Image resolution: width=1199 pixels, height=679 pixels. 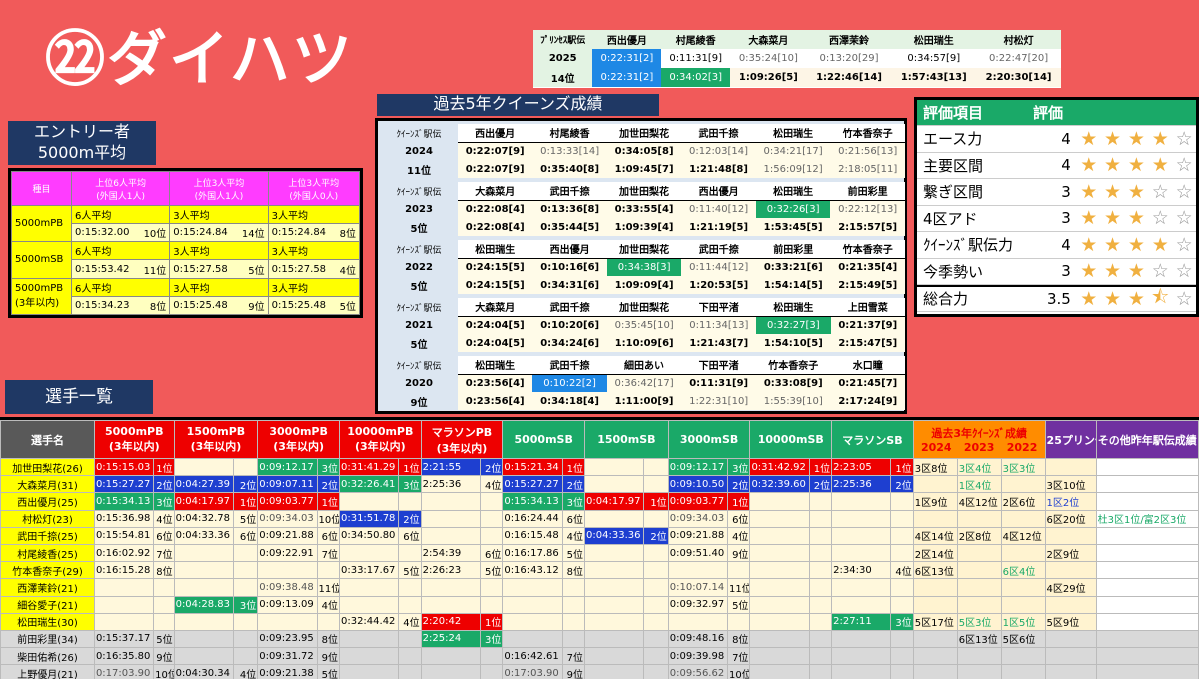 What do you see at coordinates (495, 383) in the screenshot?
I see `past-section-time: 0:23:56[4]` at bounding box center [495, 383].